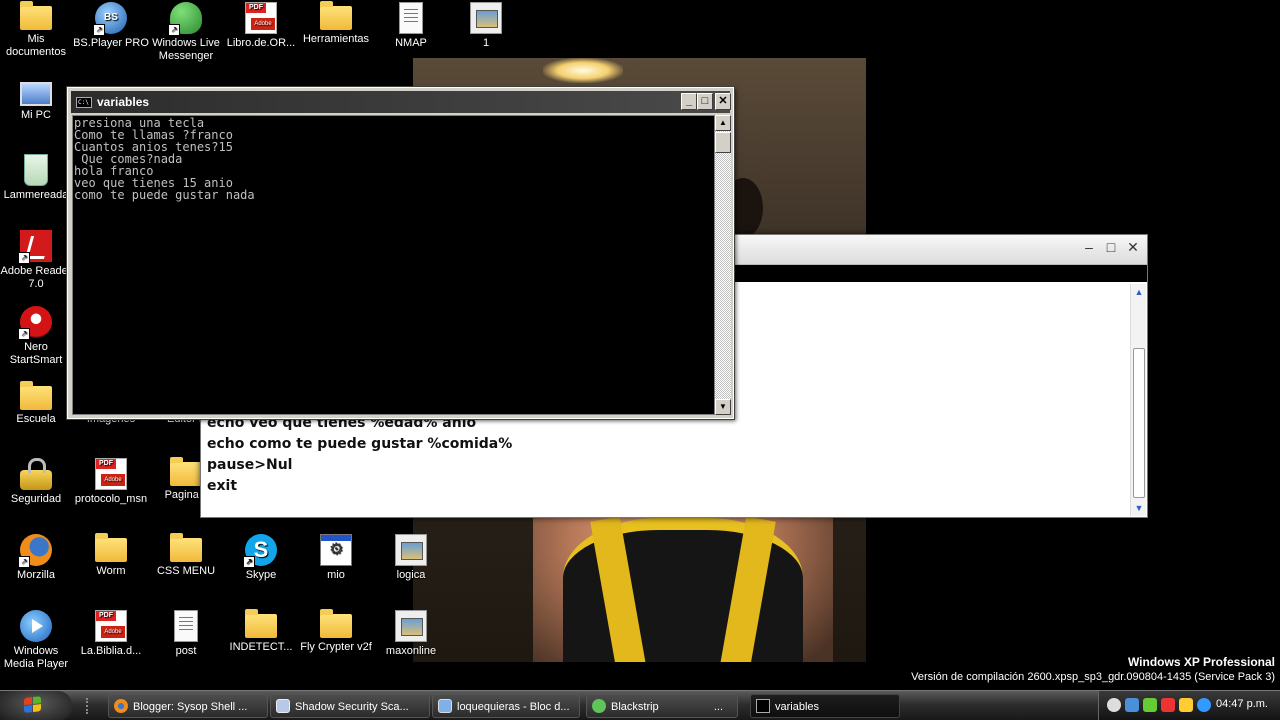 This screenshot has height=720, width=1280. What do you see at coordinates (35, 323) in the screenshot?
I see `nero-icon` at bounding box center [35, 323].